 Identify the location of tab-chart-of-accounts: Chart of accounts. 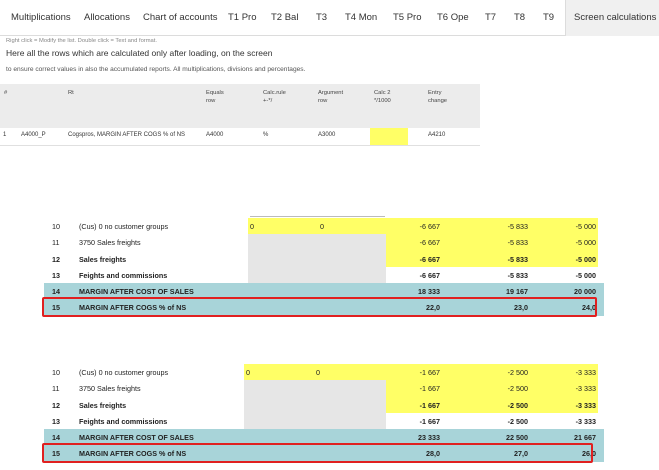
(180, 17).